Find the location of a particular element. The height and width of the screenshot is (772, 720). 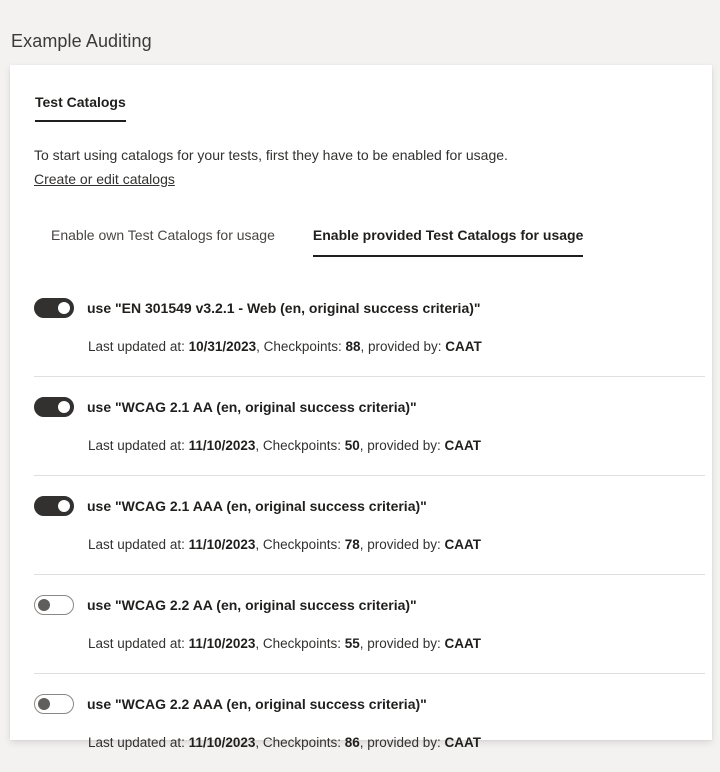

pivot-tab-1: Enable provided Test Catalogs for usage is located at coordinates (448, 241).